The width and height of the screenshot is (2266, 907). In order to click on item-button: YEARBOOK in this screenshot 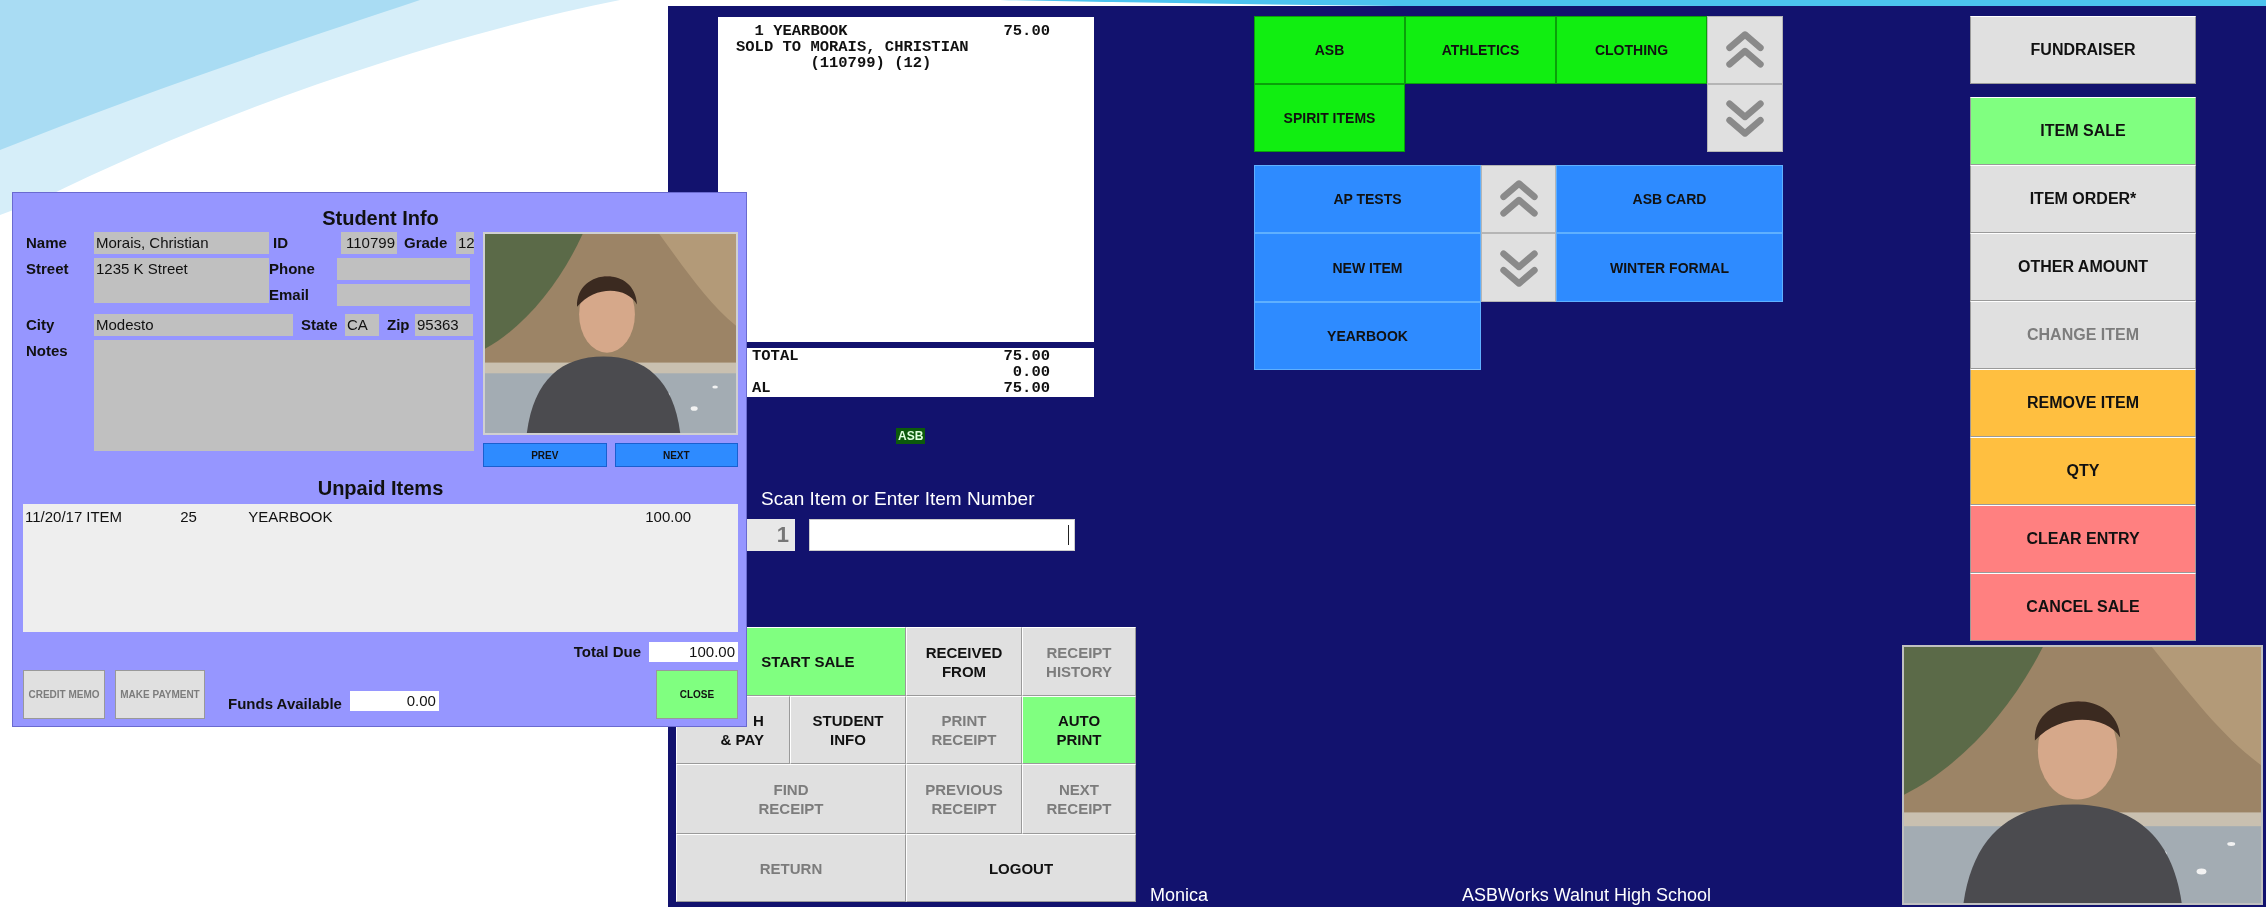, I will do `click(1367, 336)`.